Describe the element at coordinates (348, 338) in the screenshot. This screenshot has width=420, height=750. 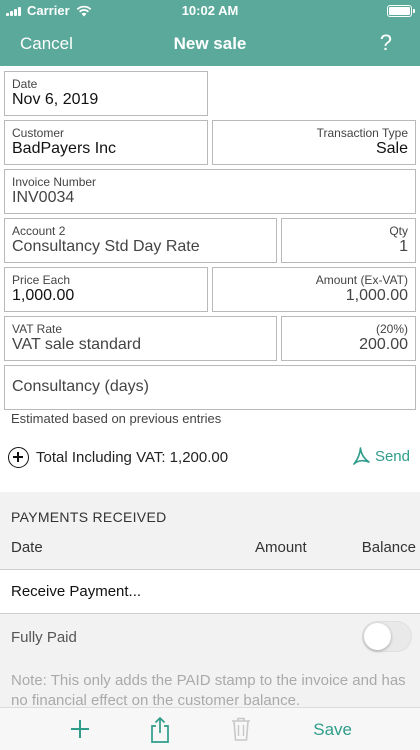
I see `vat-amount-field: (20%) 200.00` at that location.